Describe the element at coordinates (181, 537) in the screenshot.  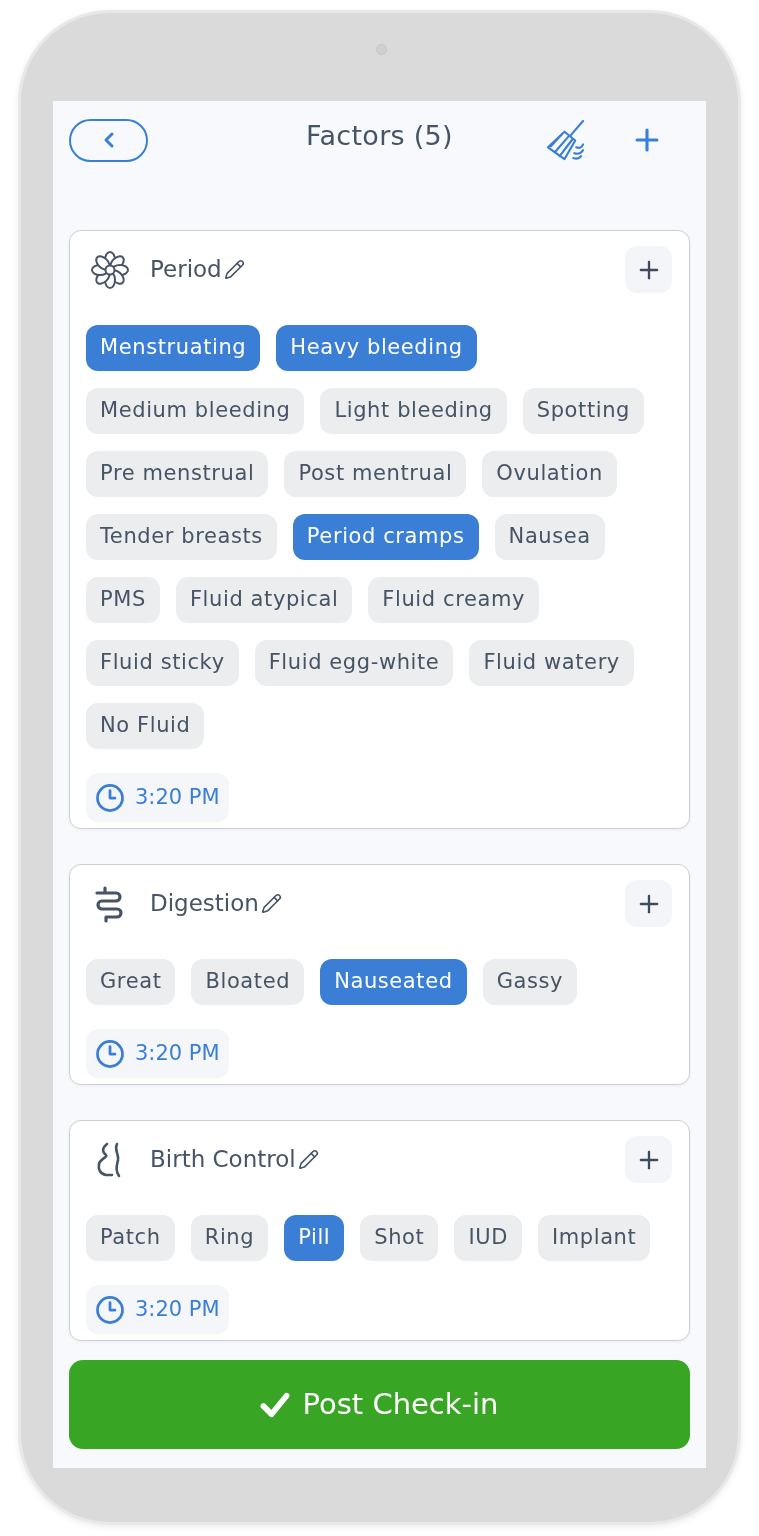
I see `option-chip: Tender breasts` at that location.